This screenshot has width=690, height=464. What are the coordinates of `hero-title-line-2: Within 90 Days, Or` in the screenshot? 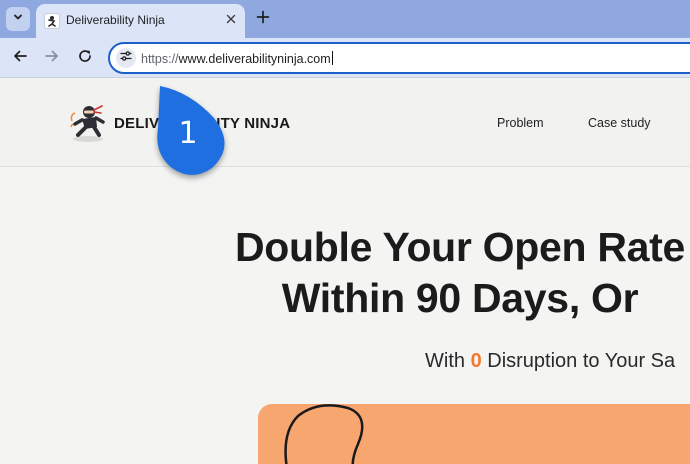 It's located at (460, 298).